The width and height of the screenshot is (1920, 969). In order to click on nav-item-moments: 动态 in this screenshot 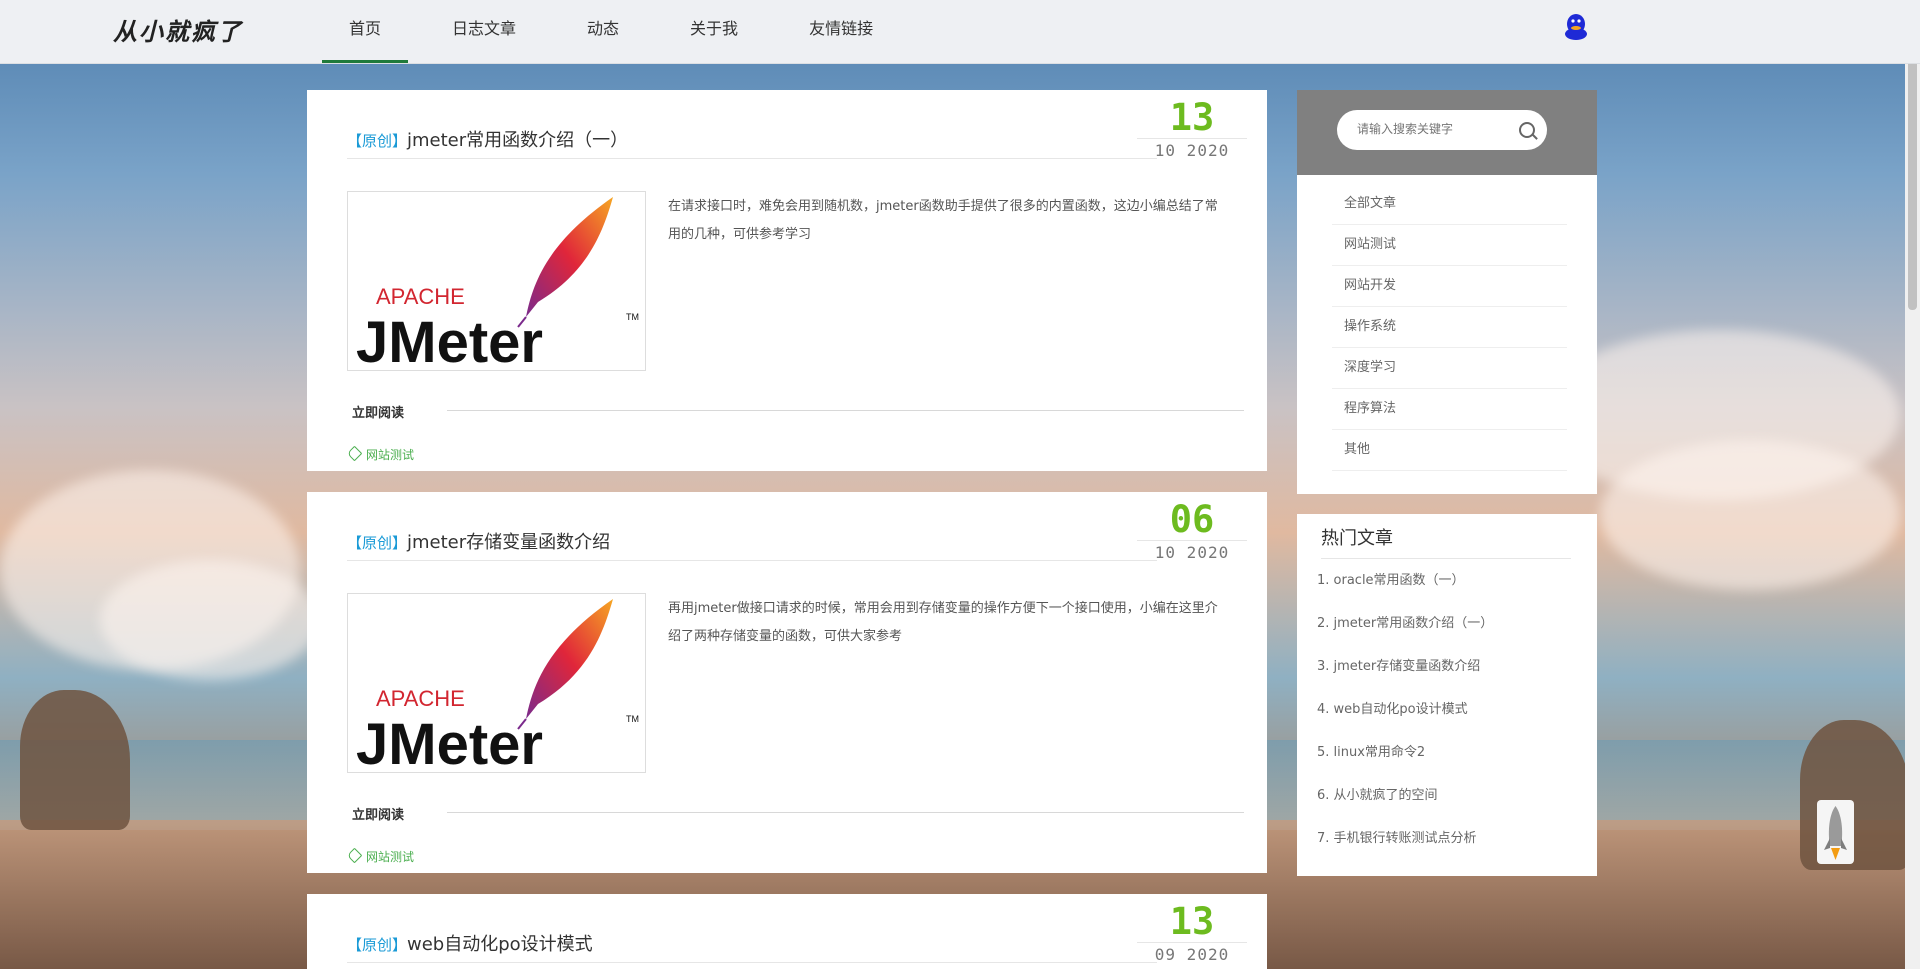, I will do `click(603, 31)`.